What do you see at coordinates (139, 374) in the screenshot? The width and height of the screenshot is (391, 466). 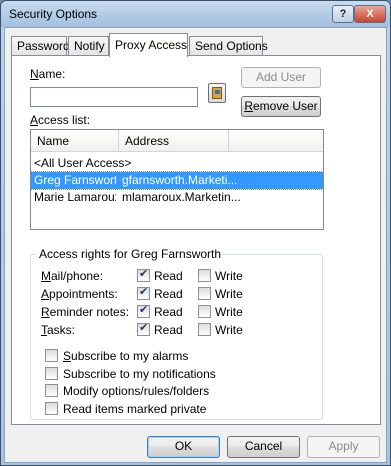 I see `subscribe-notifications-label: Subscribe to my notifications` at bounding box center [139, 374].